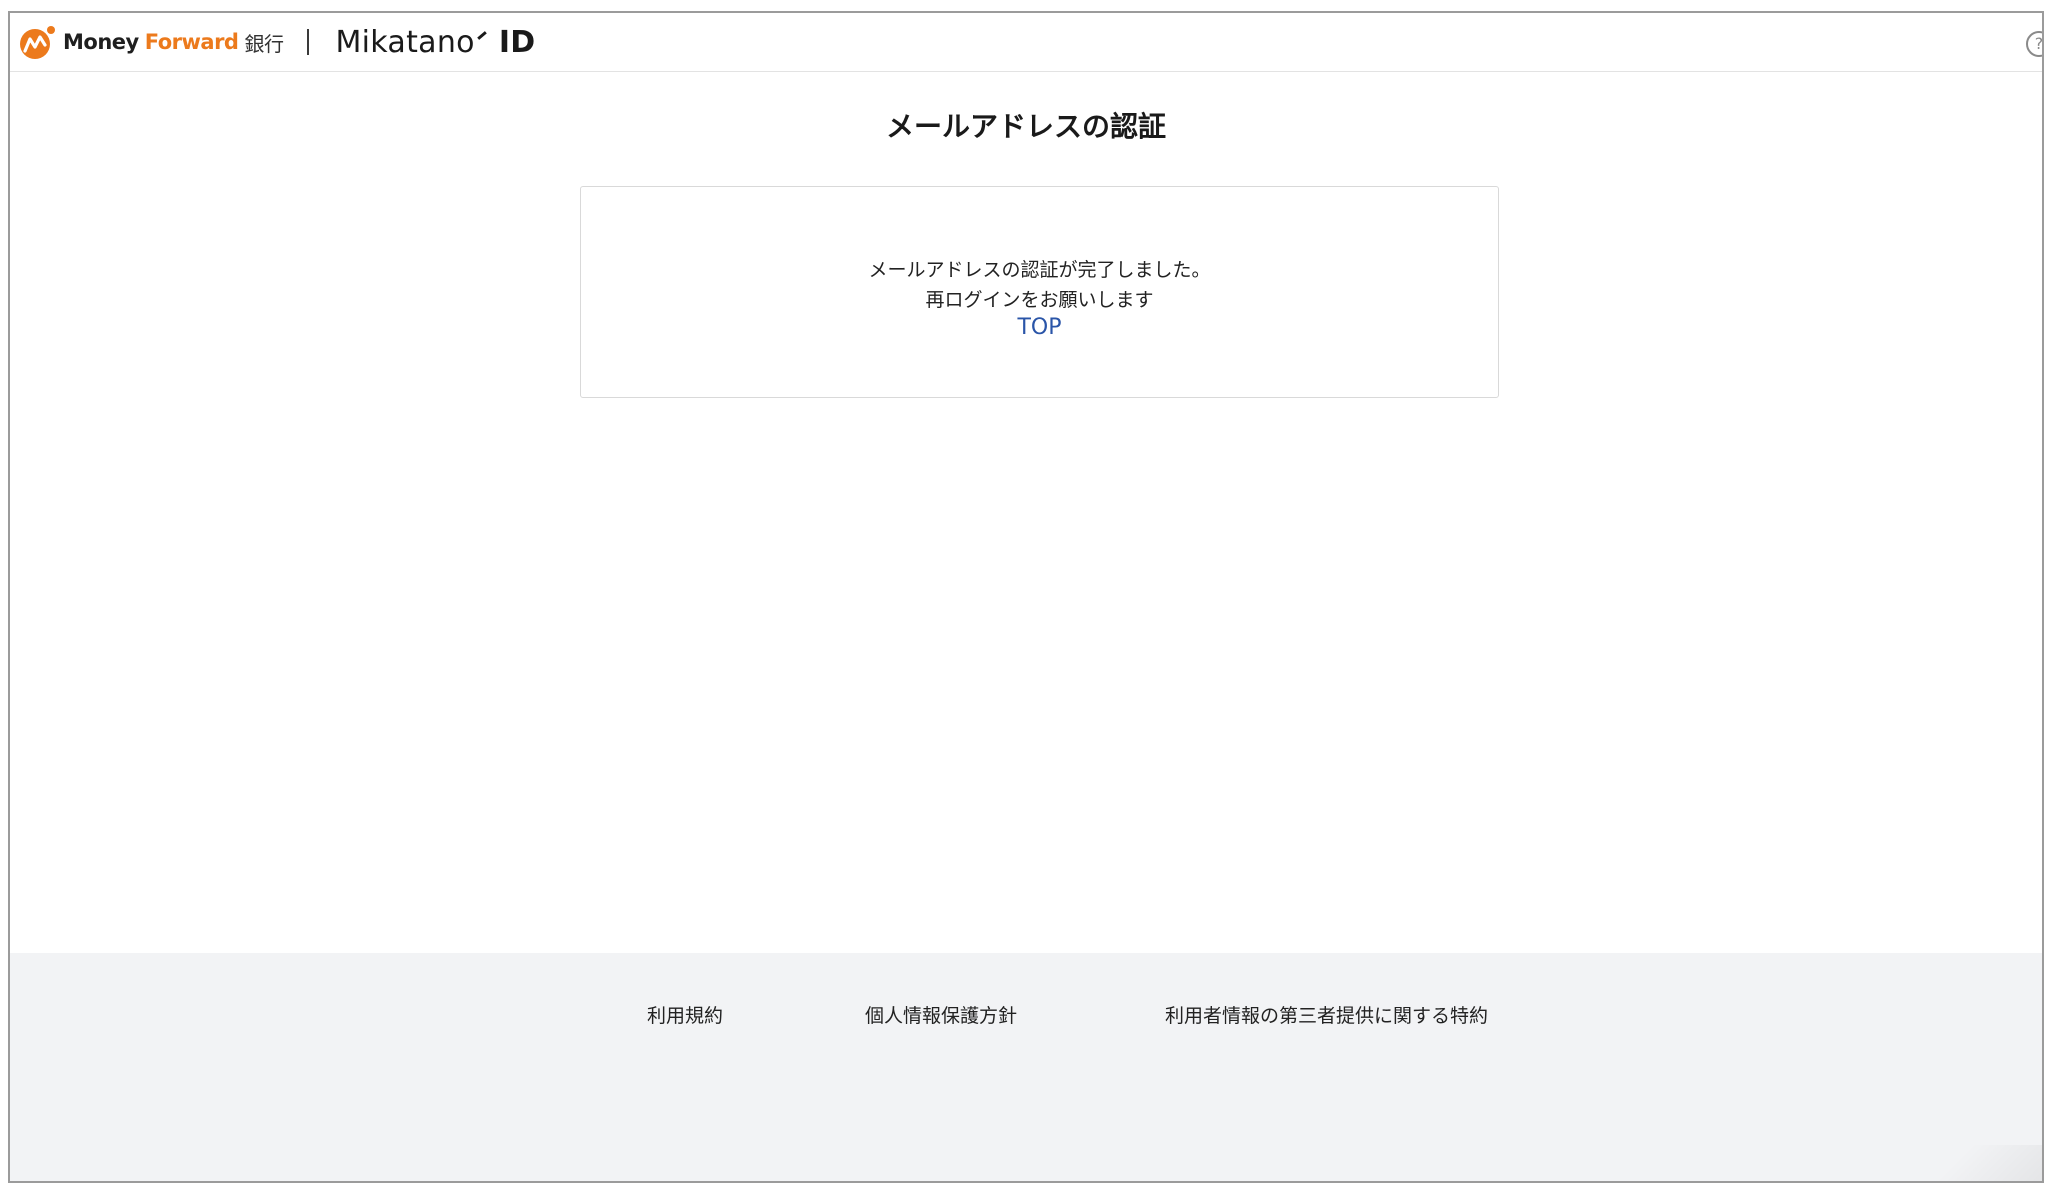  I want to click on brand-wordmark: Money Forward 銀行, so click(173, 42).